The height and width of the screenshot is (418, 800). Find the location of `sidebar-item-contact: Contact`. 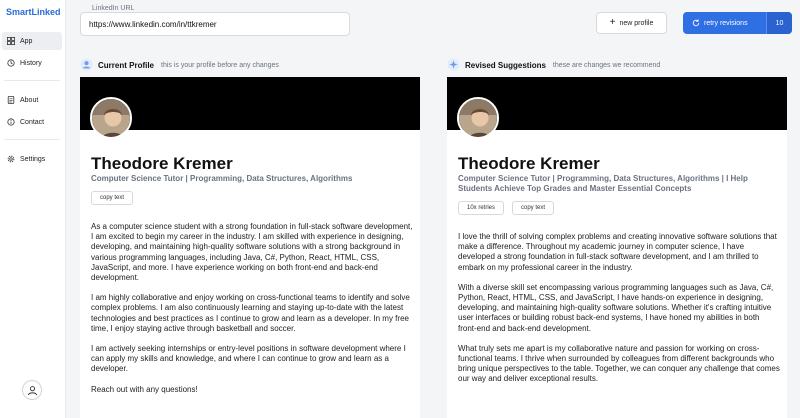

sidebar-item-contact: Contact is located at coordinates (32, 122).